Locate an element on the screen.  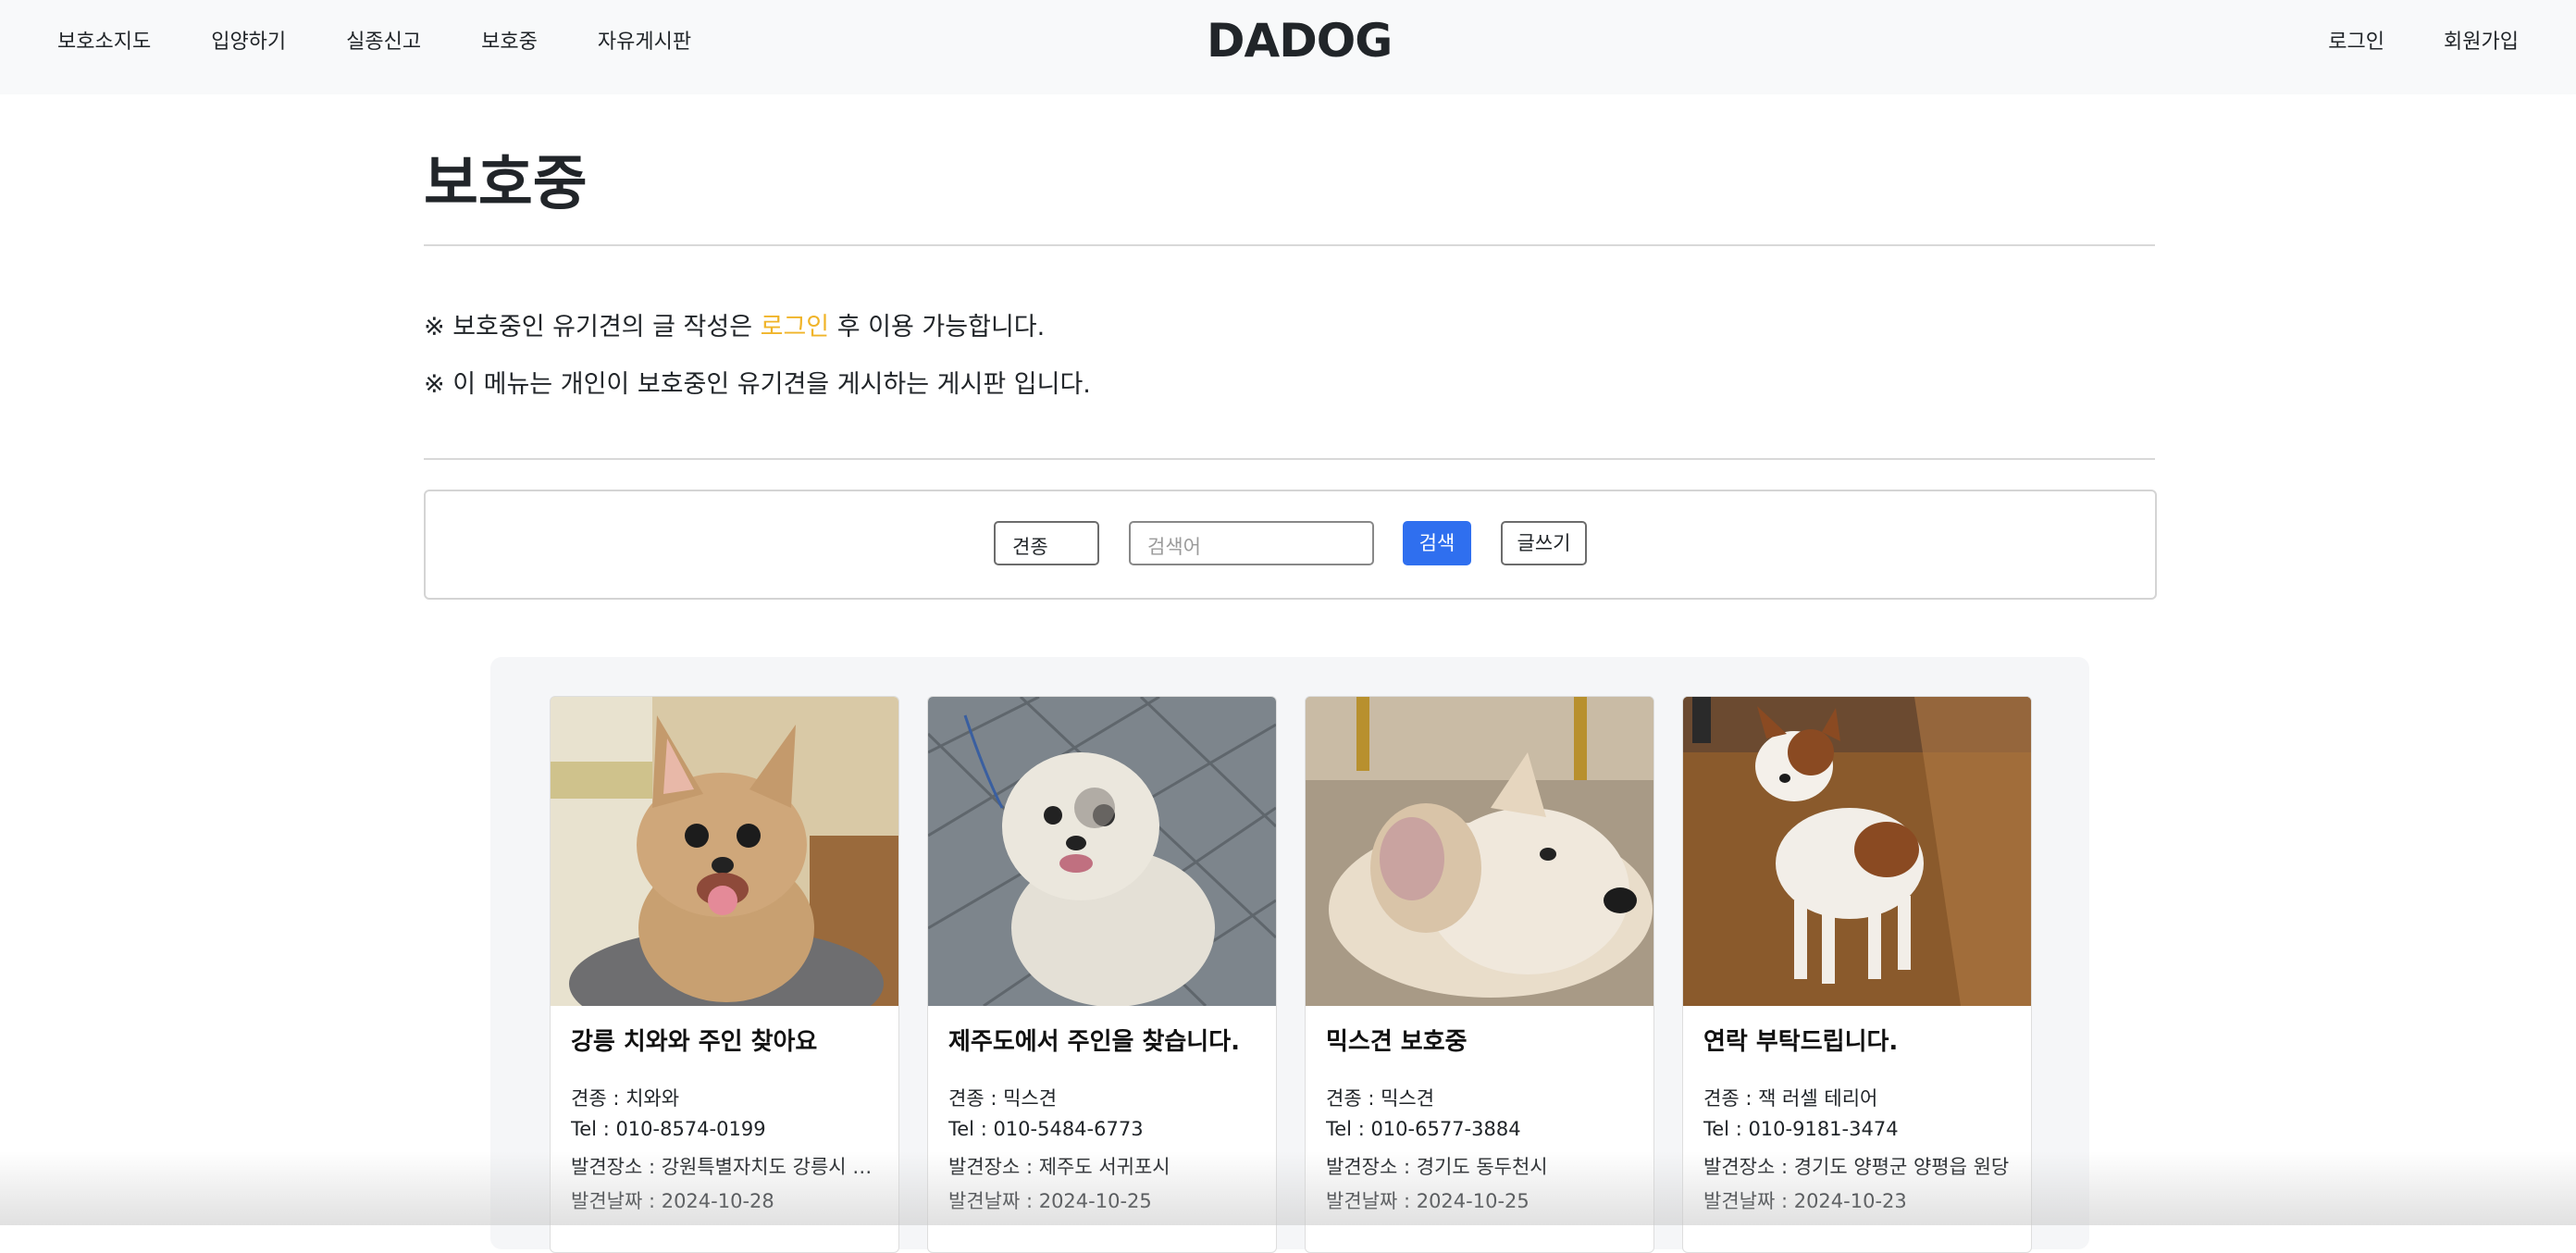
nav-free-board: 자유게시판 is located at coordinates (645, 40).